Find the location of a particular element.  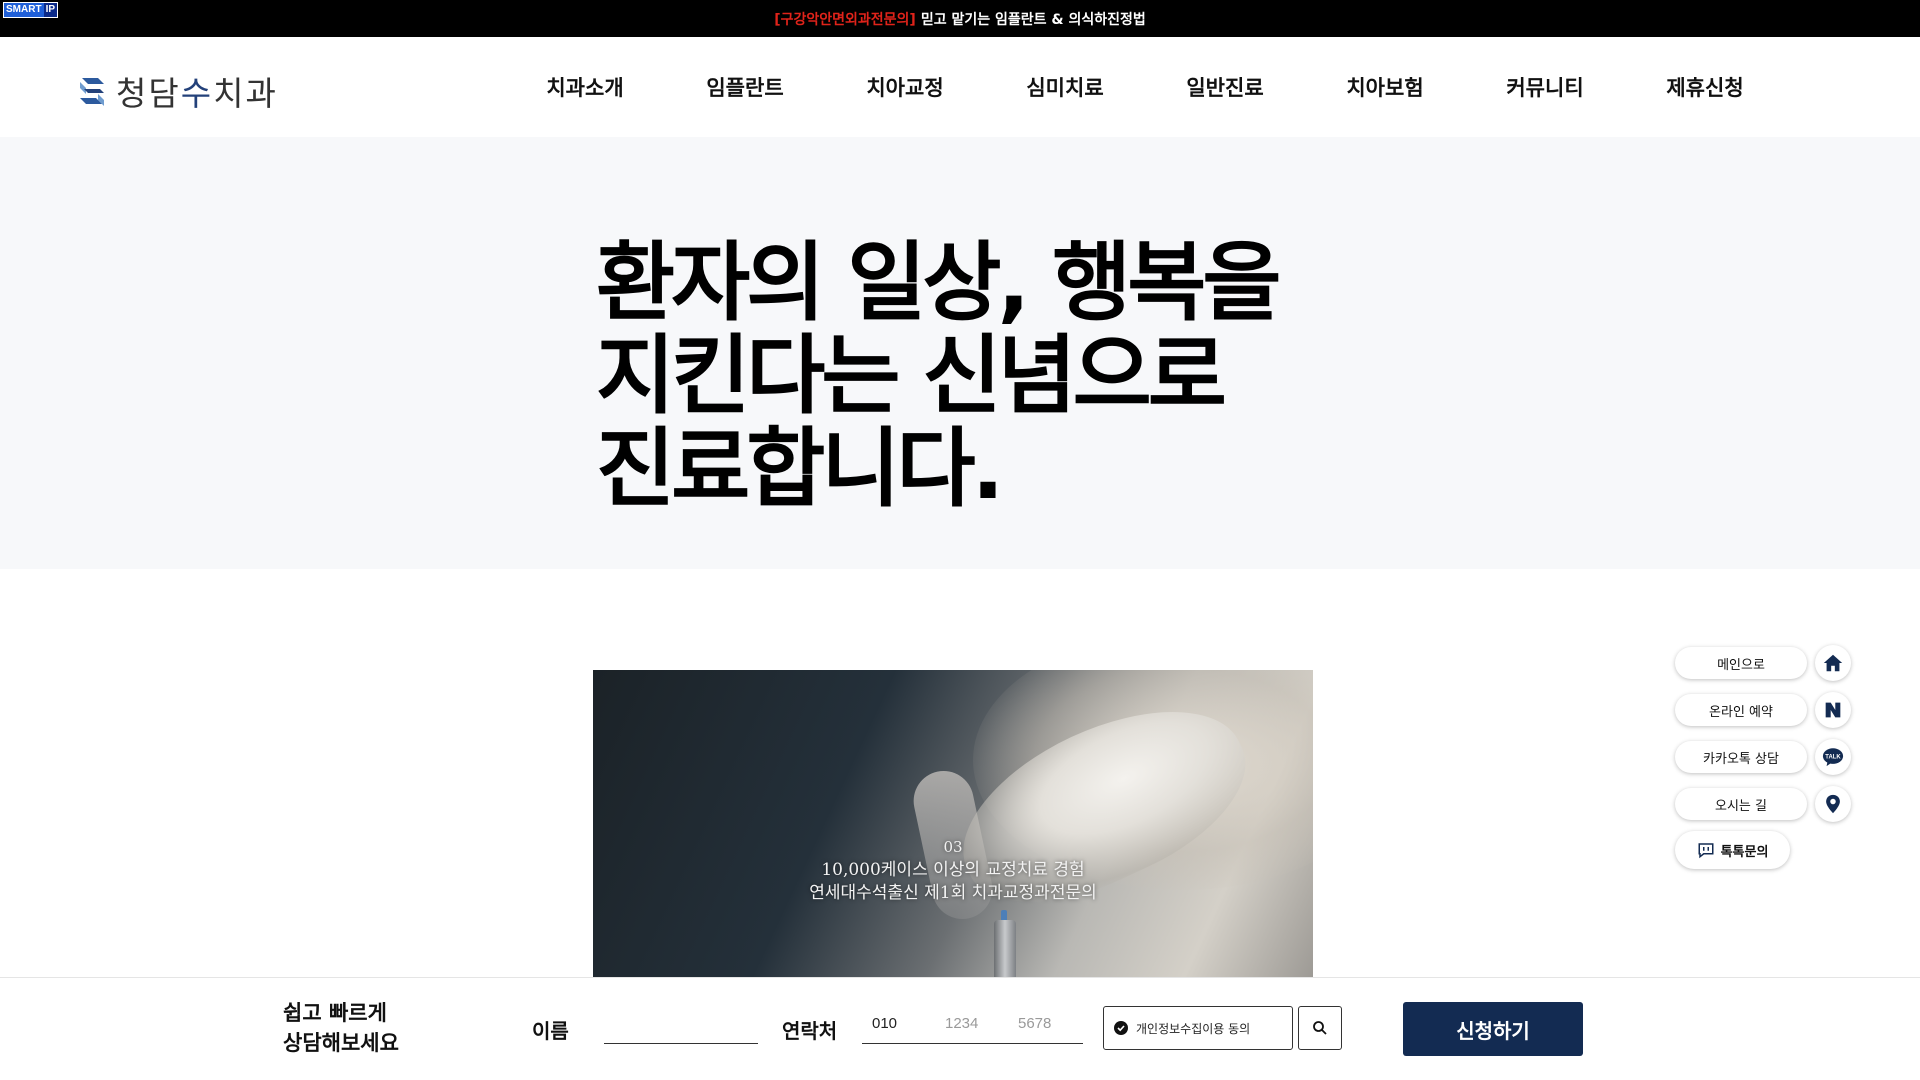

quick-menu-item: 카카오톡 상담 TALK is located at coordinates (1765, 762).